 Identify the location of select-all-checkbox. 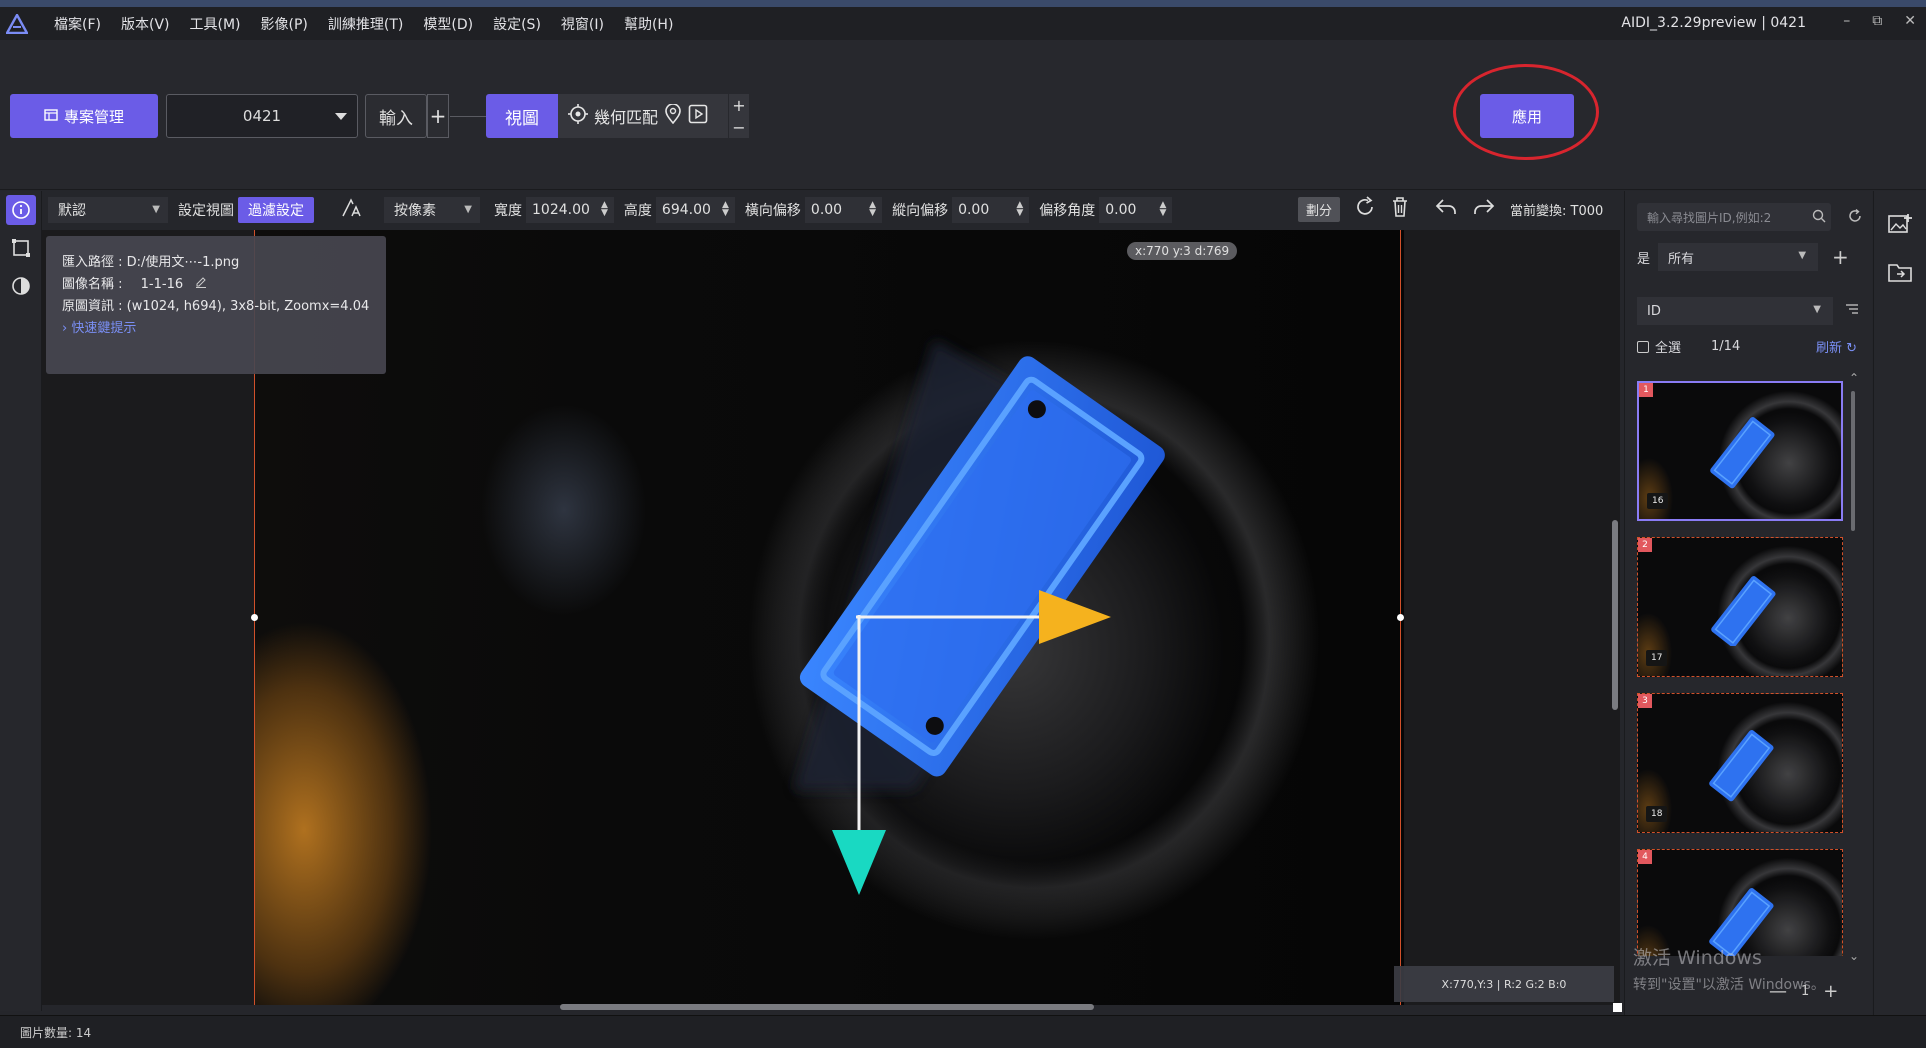
(1643, 346).